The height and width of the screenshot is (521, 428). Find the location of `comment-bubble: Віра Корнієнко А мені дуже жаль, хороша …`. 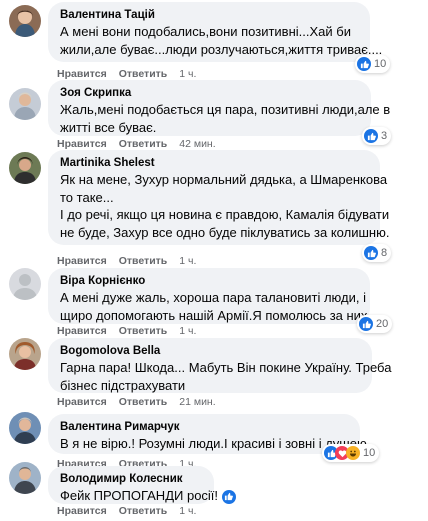

comment-bubble: Віра Корнієнко А мені дуже жаль, хороша … is located at coordinates (210, 296).